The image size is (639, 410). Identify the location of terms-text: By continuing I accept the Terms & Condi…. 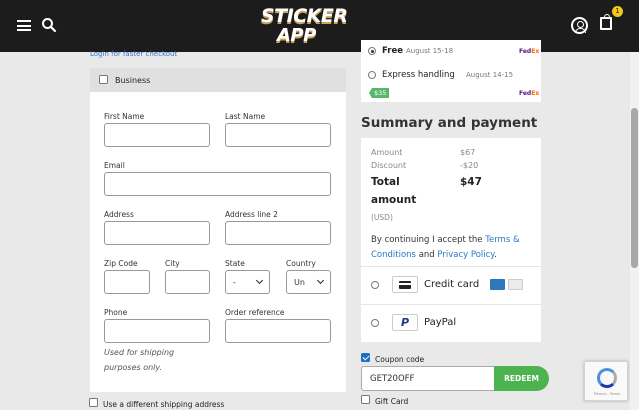
(452, 248).